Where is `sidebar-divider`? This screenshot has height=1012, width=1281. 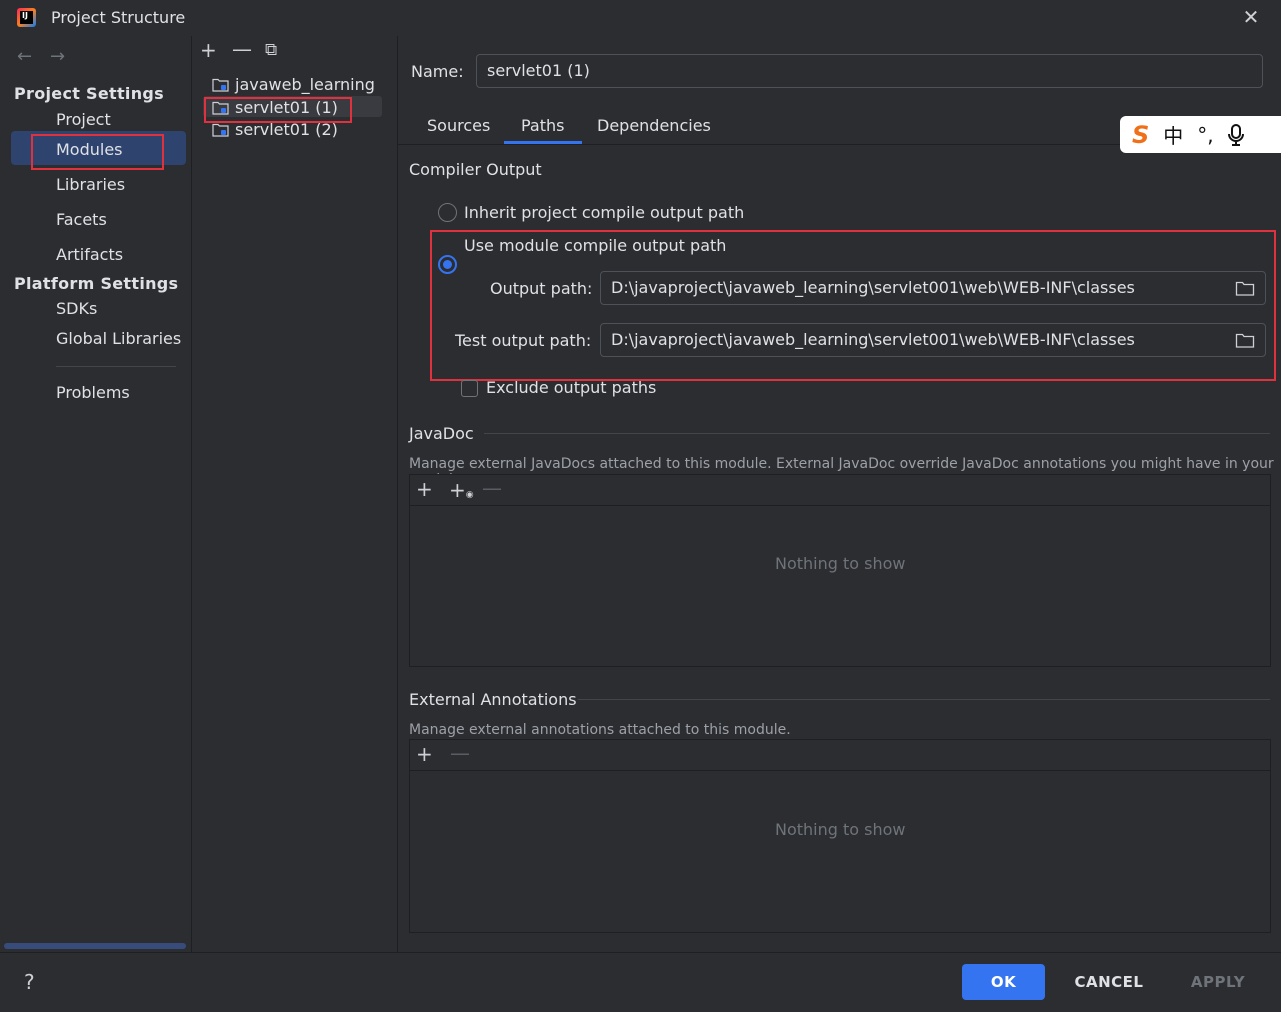
sidebar-divider is located at coordinates (116, 366).